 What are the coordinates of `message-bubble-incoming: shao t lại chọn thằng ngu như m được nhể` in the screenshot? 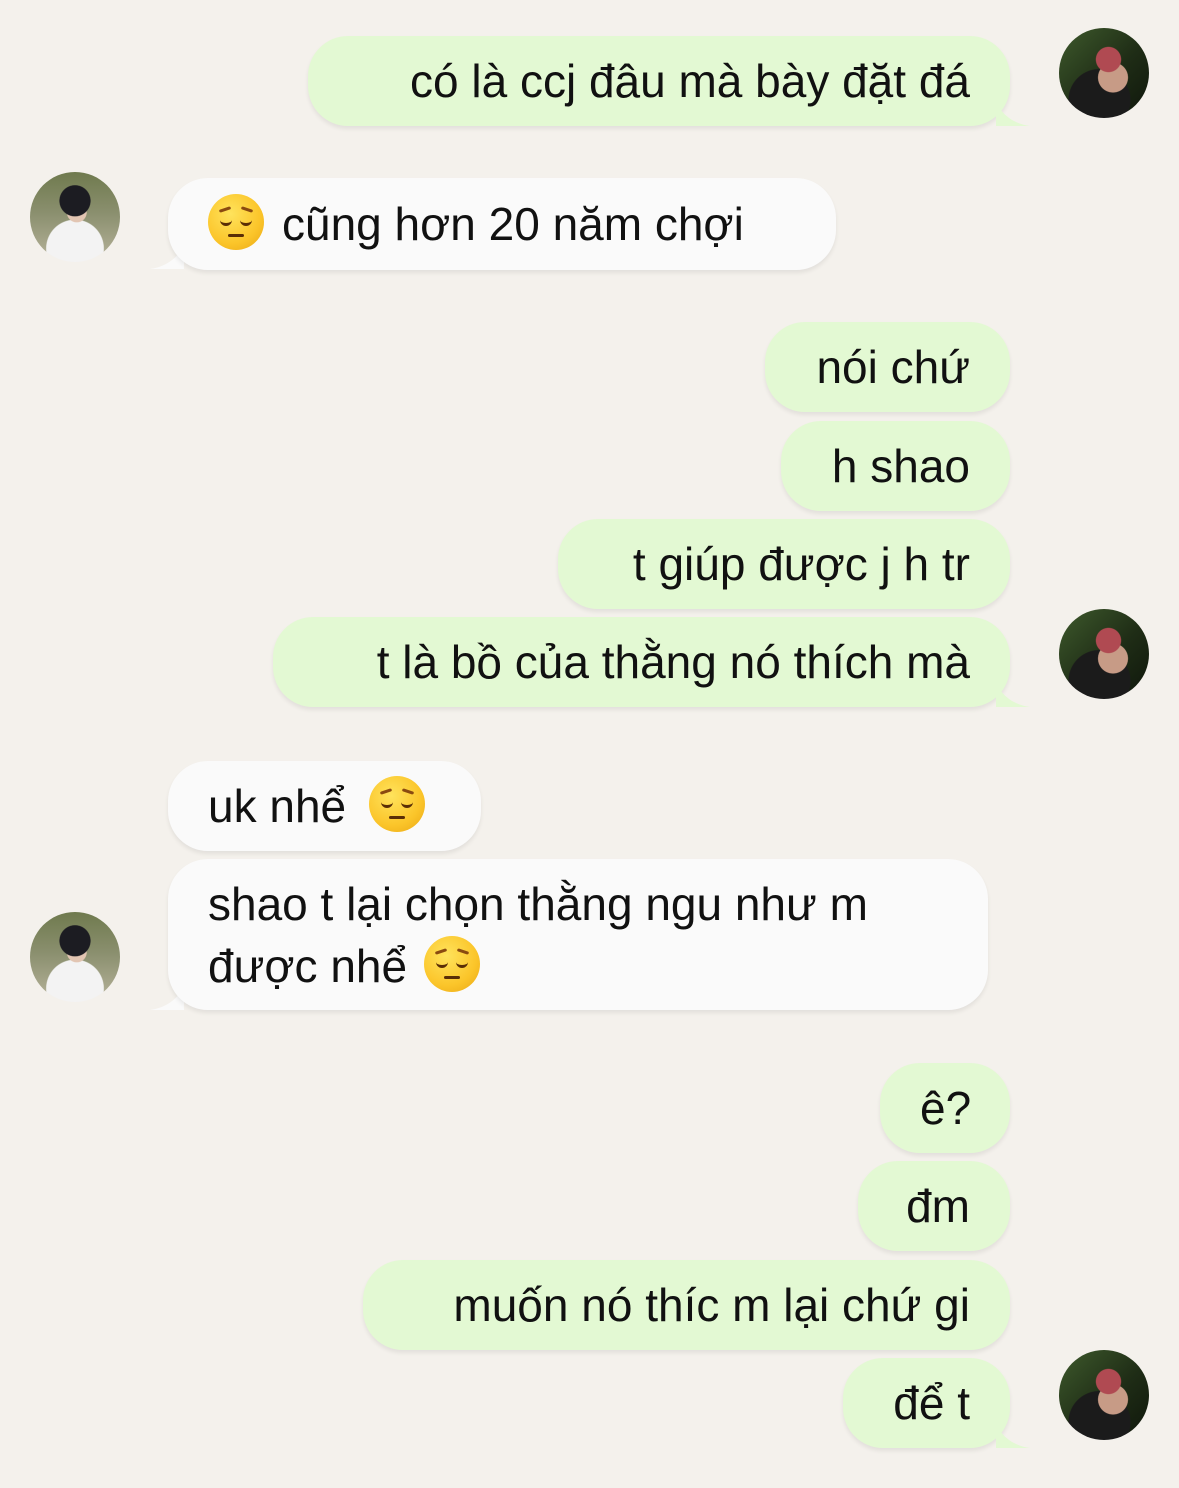 It's located at (578, 934).